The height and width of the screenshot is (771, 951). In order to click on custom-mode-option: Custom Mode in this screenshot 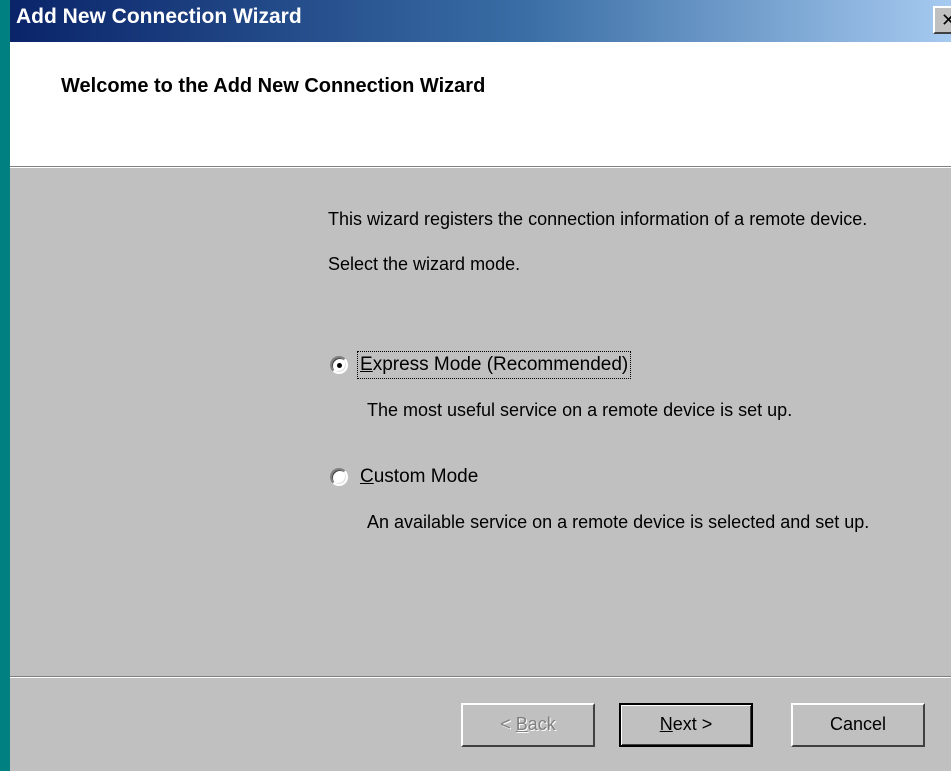, I will do `click(403, 477)`.